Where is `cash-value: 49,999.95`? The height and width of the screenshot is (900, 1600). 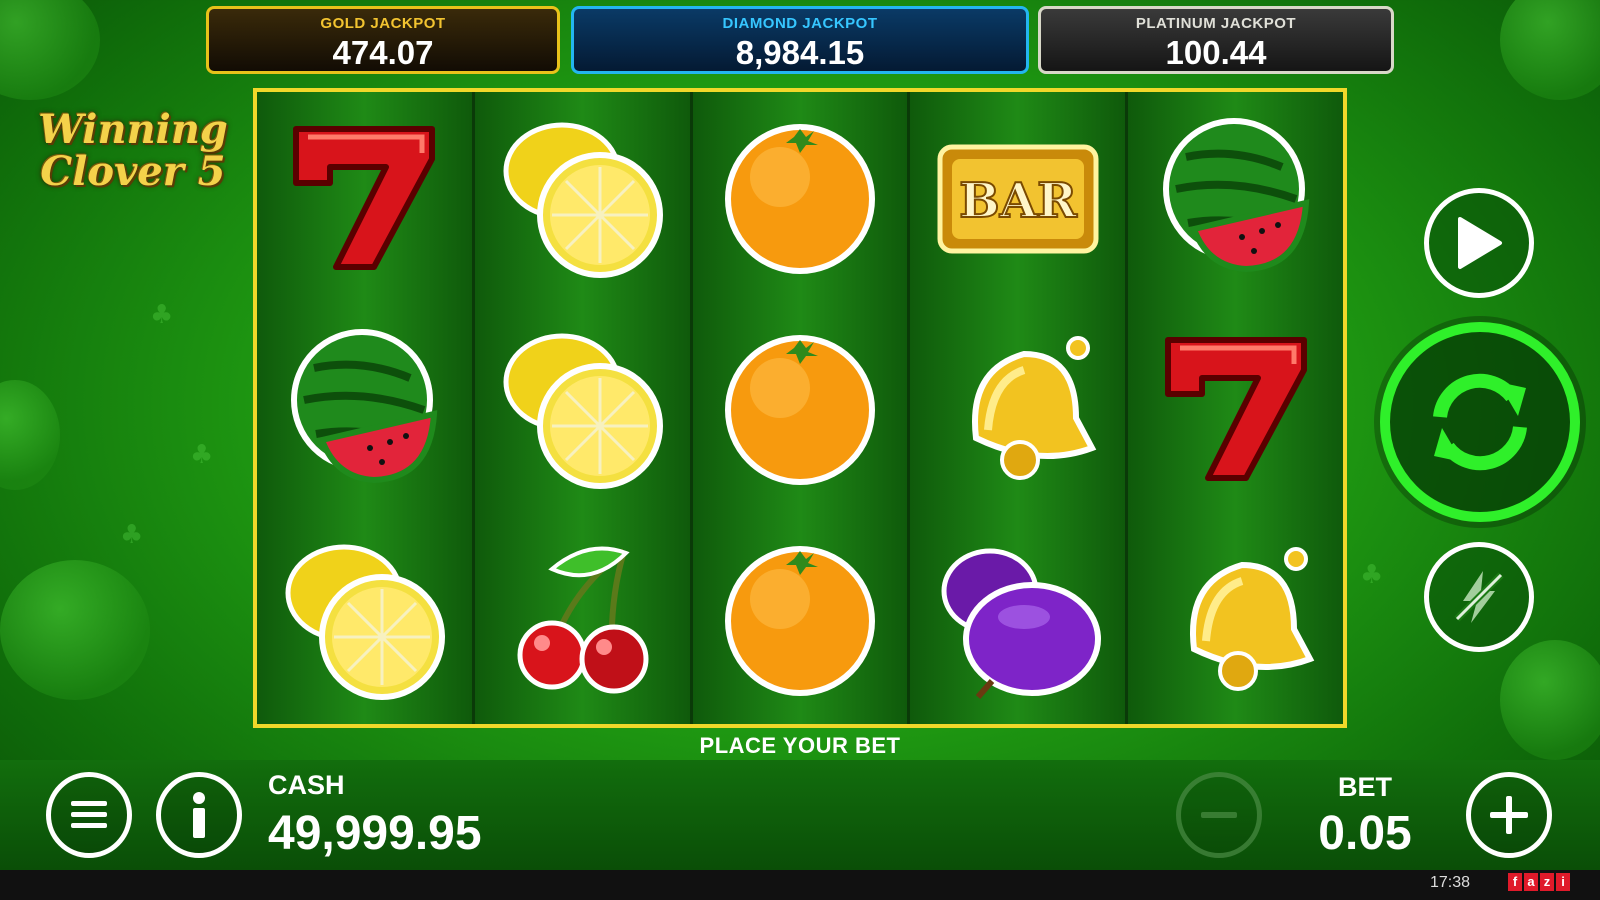 cash-value: 49,999.95 is located at coordinates (375, 833).